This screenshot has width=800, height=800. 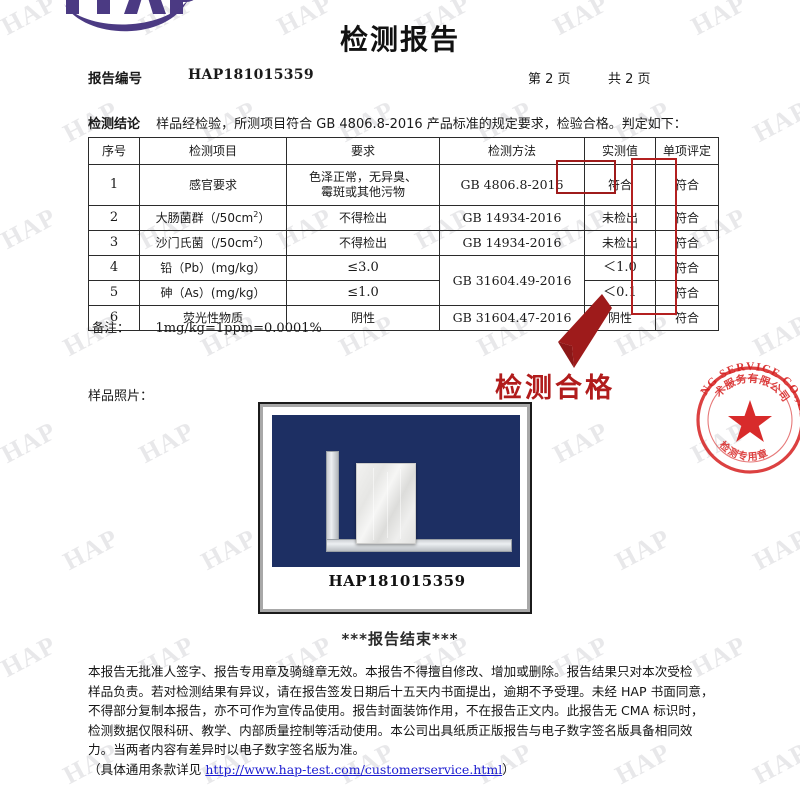 I want to click on company-seal-stamp: NG SERVICE CO.,LTD. 术服务有限公司 检测专用章, so click(x=740, y=415).